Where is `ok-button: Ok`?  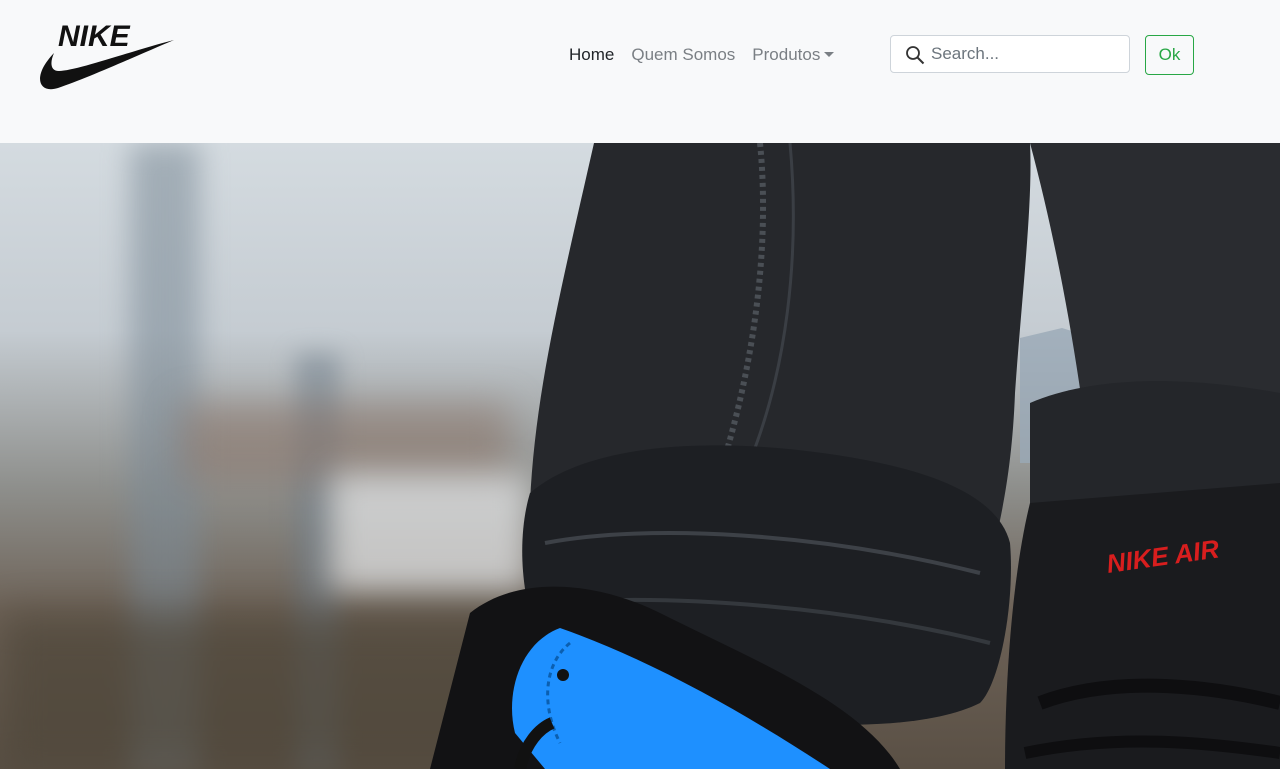 ok-button: Ok is located at coordinates (1169, 55).